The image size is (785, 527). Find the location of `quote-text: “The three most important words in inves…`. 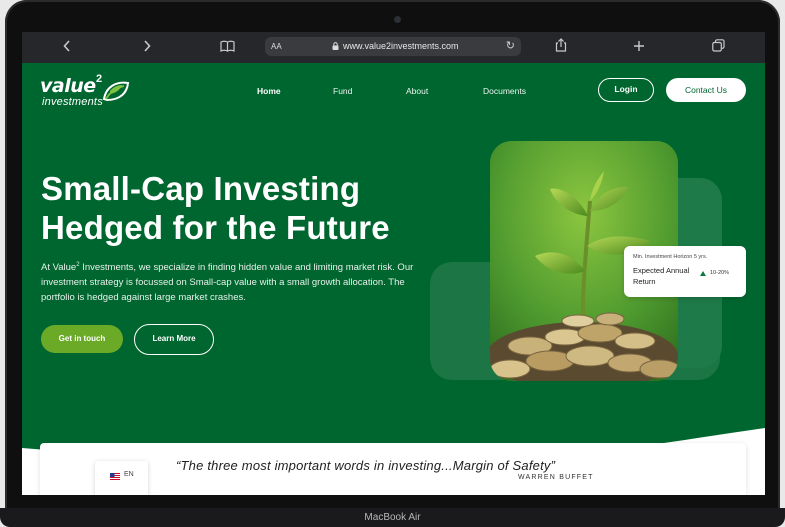

quote-text: “The three most important words in inves… is located at coordinates (366, 465).